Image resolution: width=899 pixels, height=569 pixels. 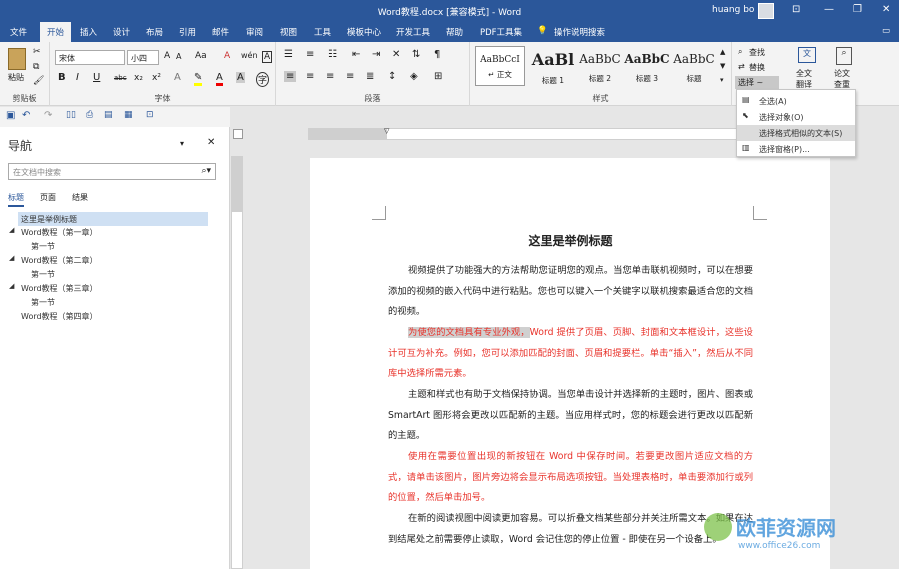 I want to click on paper-check-label: 论文, so click(x=842, y=73).